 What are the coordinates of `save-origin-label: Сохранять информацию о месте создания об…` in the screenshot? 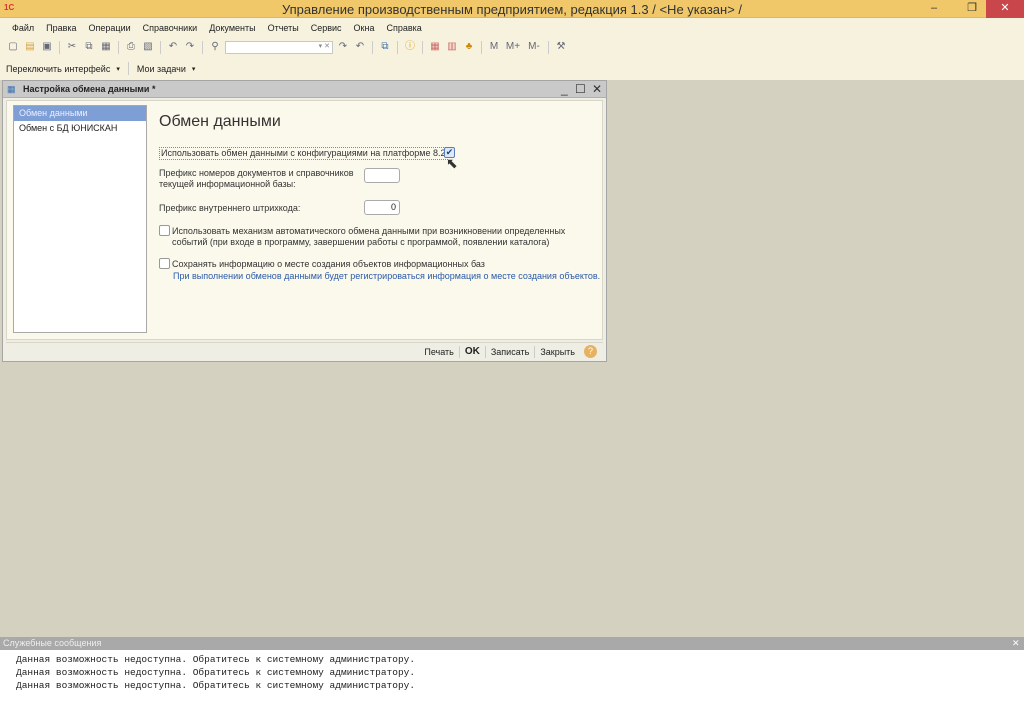 It's located at (328, 264).